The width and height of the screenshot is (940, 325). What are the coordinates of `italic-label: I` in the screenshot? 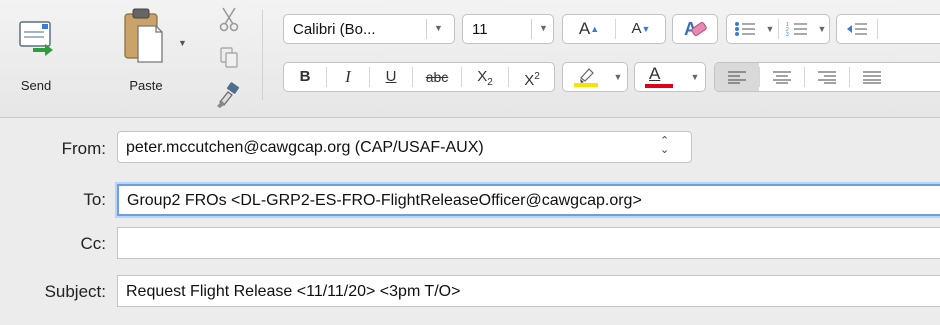 It's located at (348, 76).